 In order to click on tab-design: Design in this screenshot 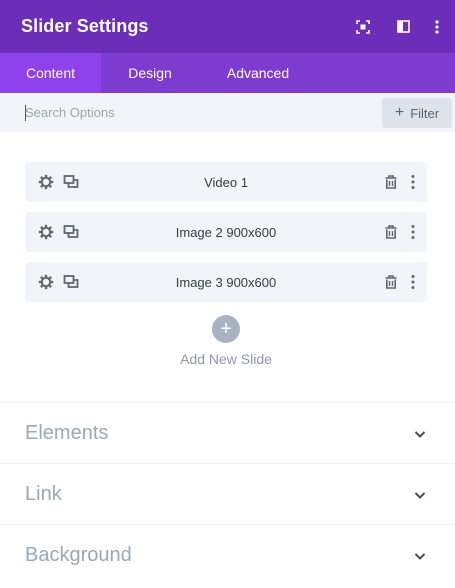, I will do `click(150, 73)`.